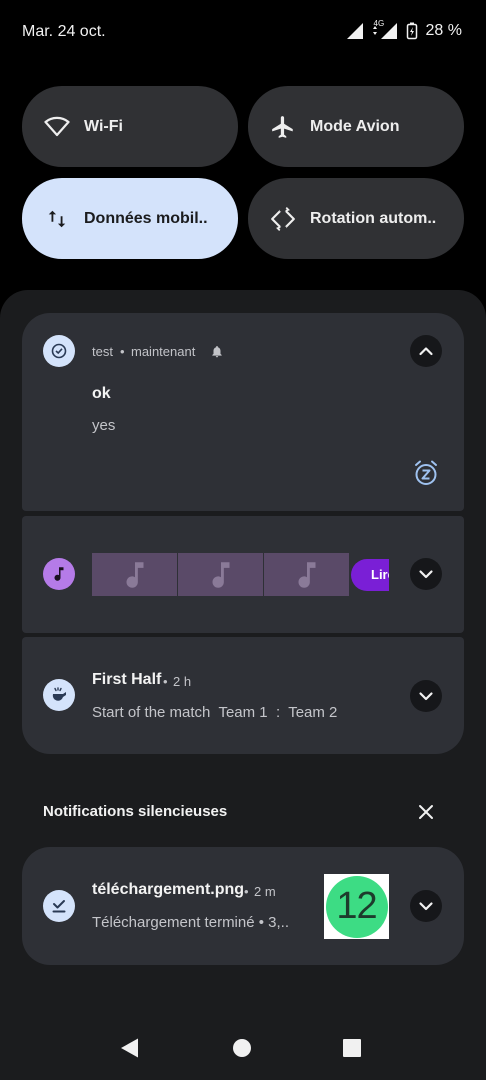  What do you see at coordinates (168, 889) in the screenshot?
I see `notification-title: téléchargement.png` at bounding box center [168, 889].